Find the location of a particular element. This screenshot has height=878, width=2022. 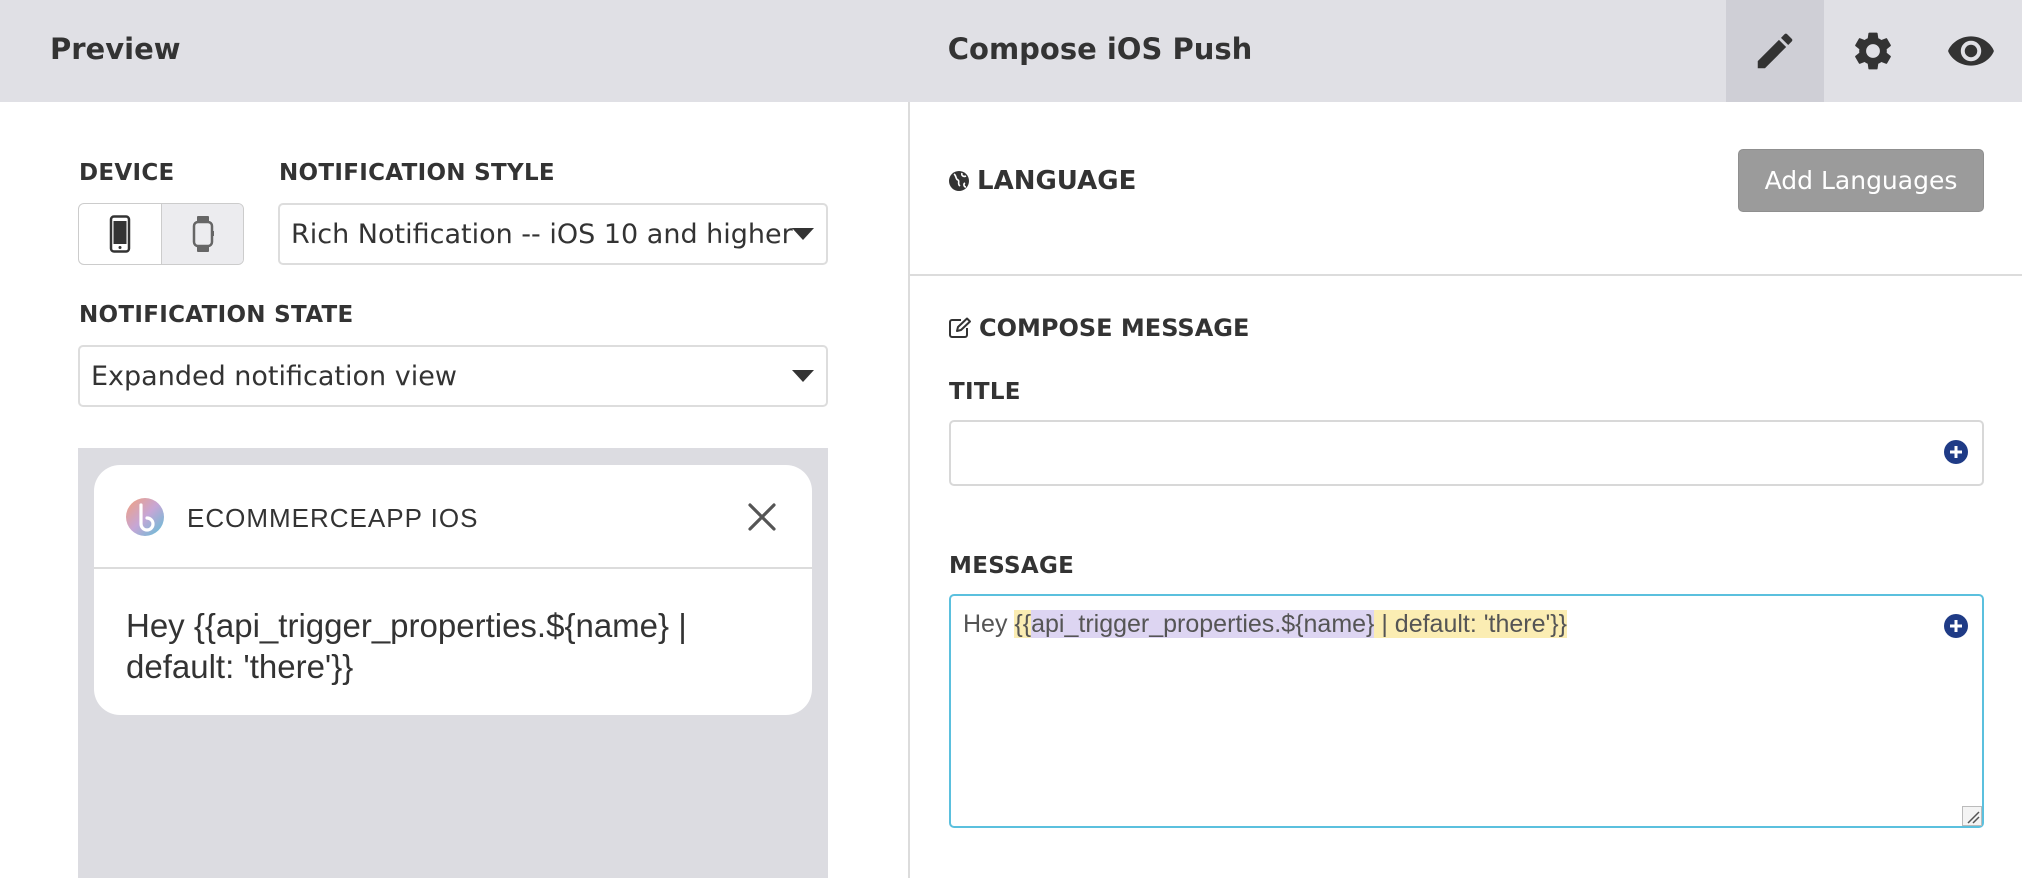

preview-tab-button is located at coordinates (1971, 51).